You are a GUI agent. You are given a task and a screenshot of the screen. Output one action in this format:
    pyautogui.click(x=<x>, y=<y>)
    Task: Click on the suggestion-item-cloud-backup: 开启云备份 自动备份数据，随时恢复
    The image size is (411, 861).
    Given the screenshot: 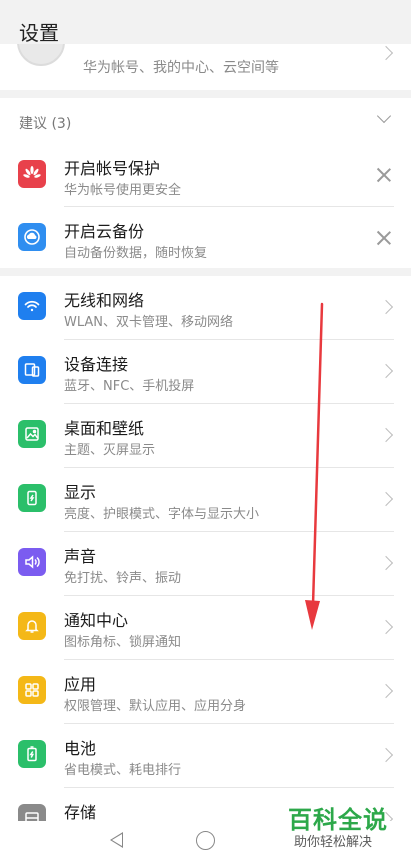 What is the action you would take?
    pyautogui.click(x=205, y=238)
    